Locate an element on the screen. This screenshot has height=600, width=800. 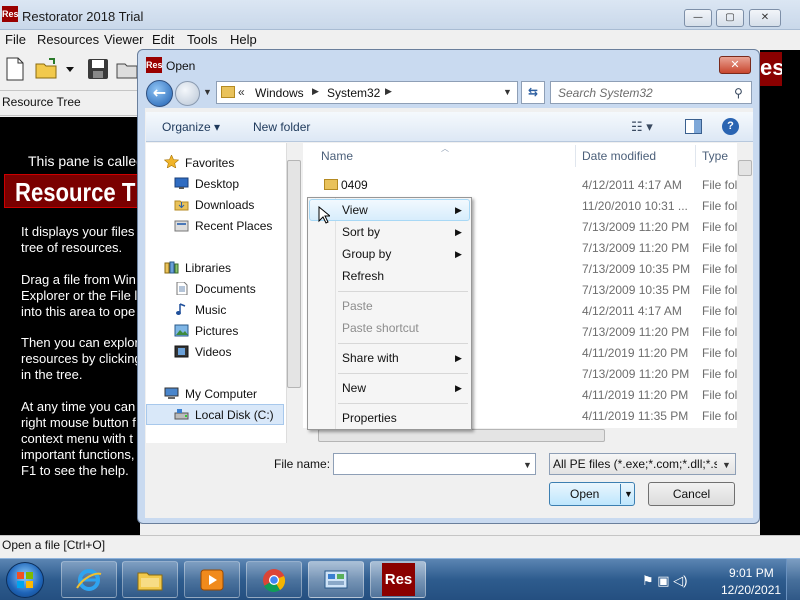
menu-item-new: New is located at coordinates (354, 388).